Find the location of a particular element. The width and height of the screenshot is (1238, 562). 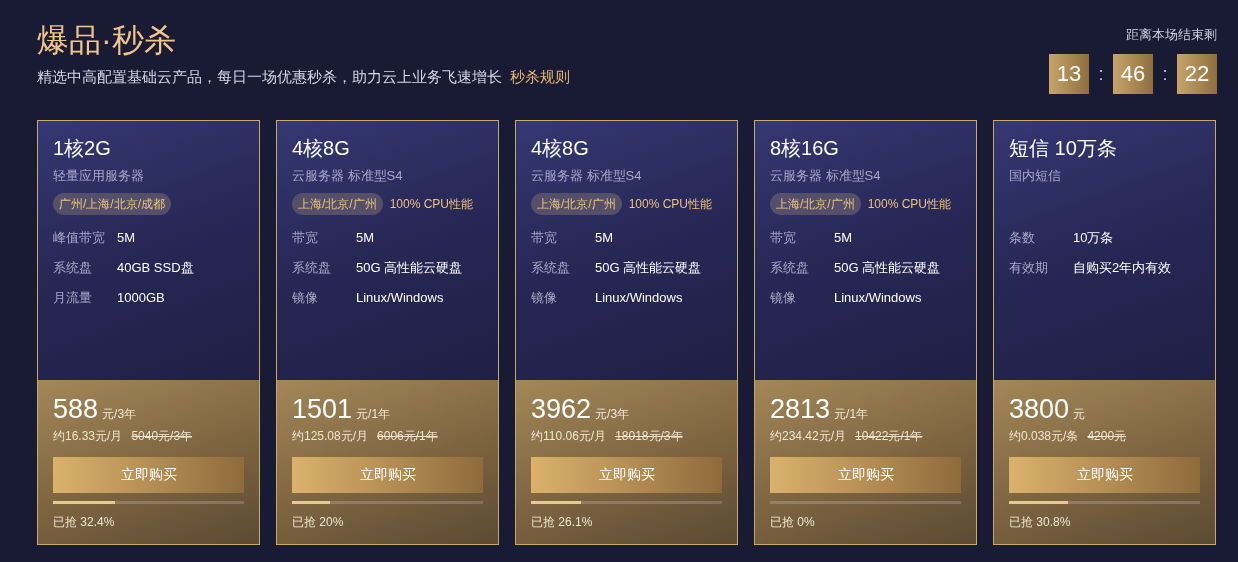

price: 3800 is located at coordinates (1039, 409).